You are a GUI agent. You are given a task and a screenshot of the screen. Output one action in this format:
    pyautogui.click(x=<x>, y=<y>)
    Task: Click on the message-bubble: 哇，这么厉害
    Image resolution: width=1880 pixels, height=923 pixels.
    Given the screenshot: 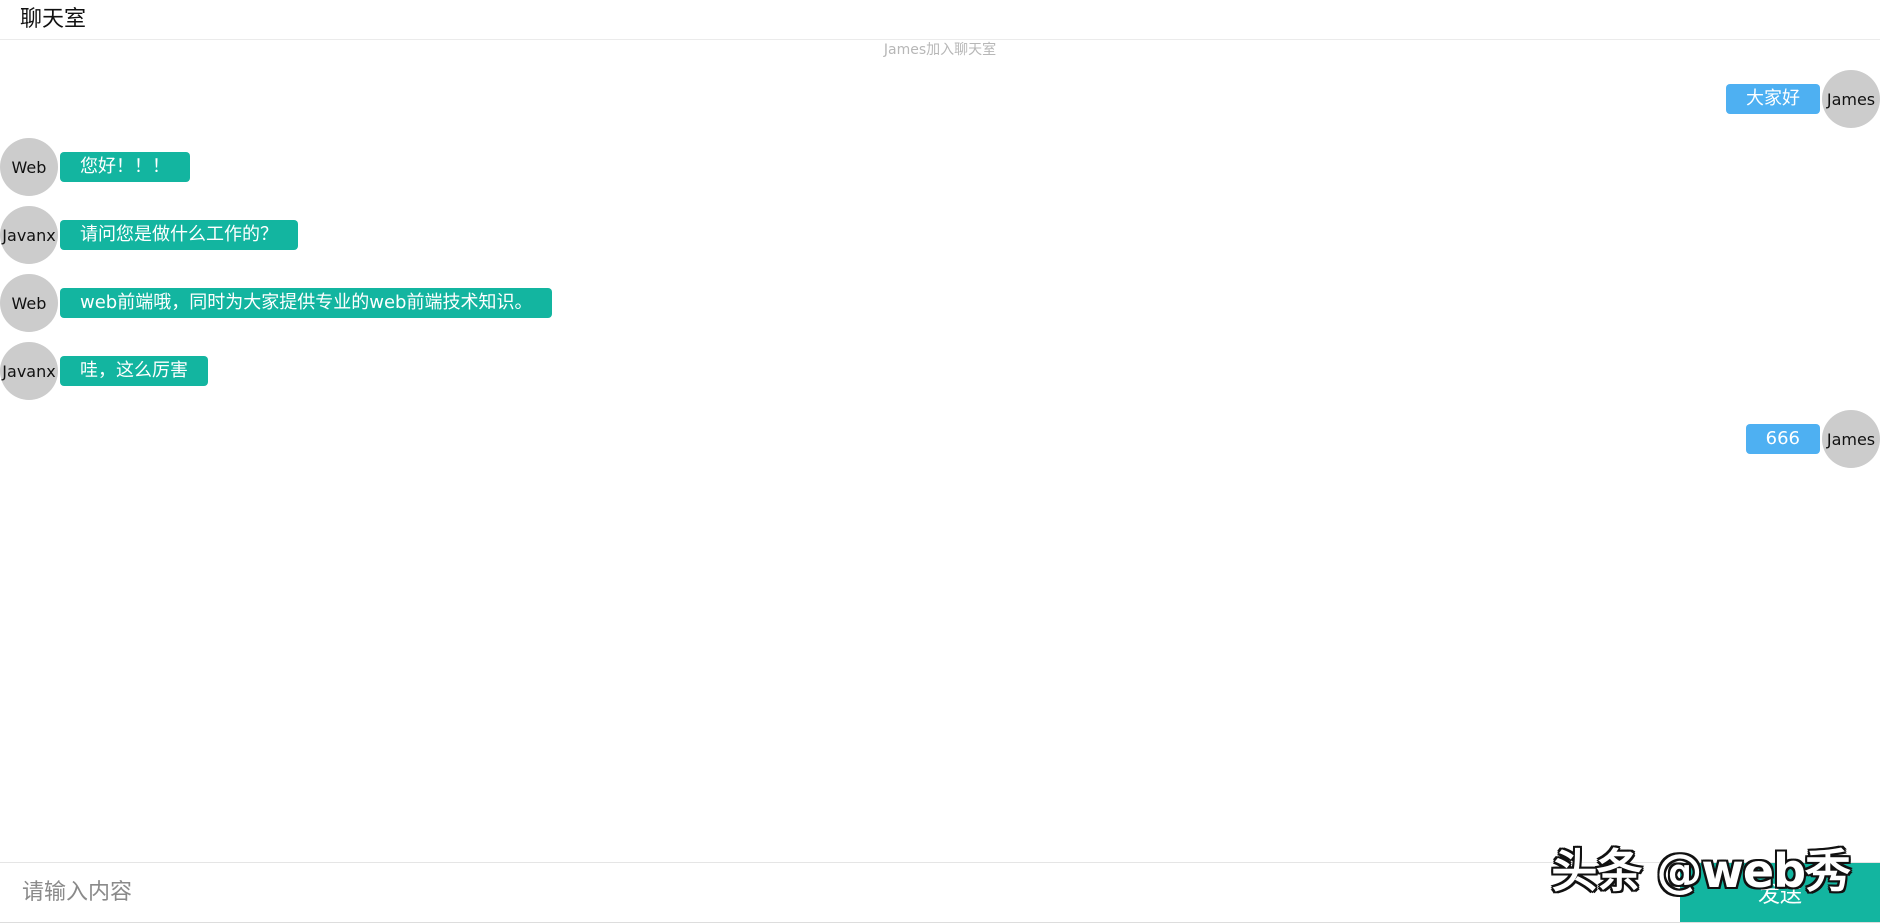 What is the action you would take?
    pyautogui.click(x=134, y=371)
    